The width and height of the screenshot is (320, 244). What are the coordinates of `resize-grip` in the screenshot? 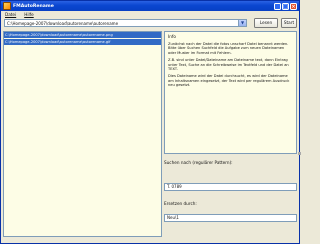 It's located at (299, 153).